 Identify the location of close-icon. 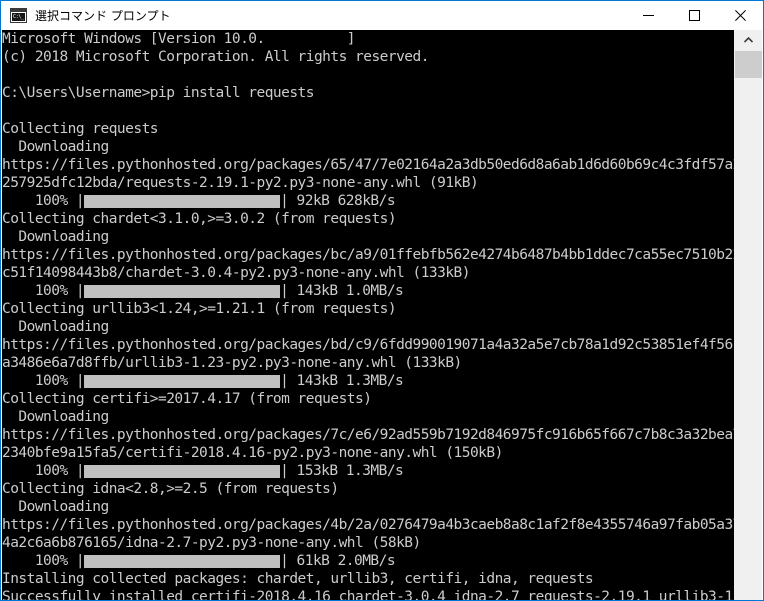
(740, 15).